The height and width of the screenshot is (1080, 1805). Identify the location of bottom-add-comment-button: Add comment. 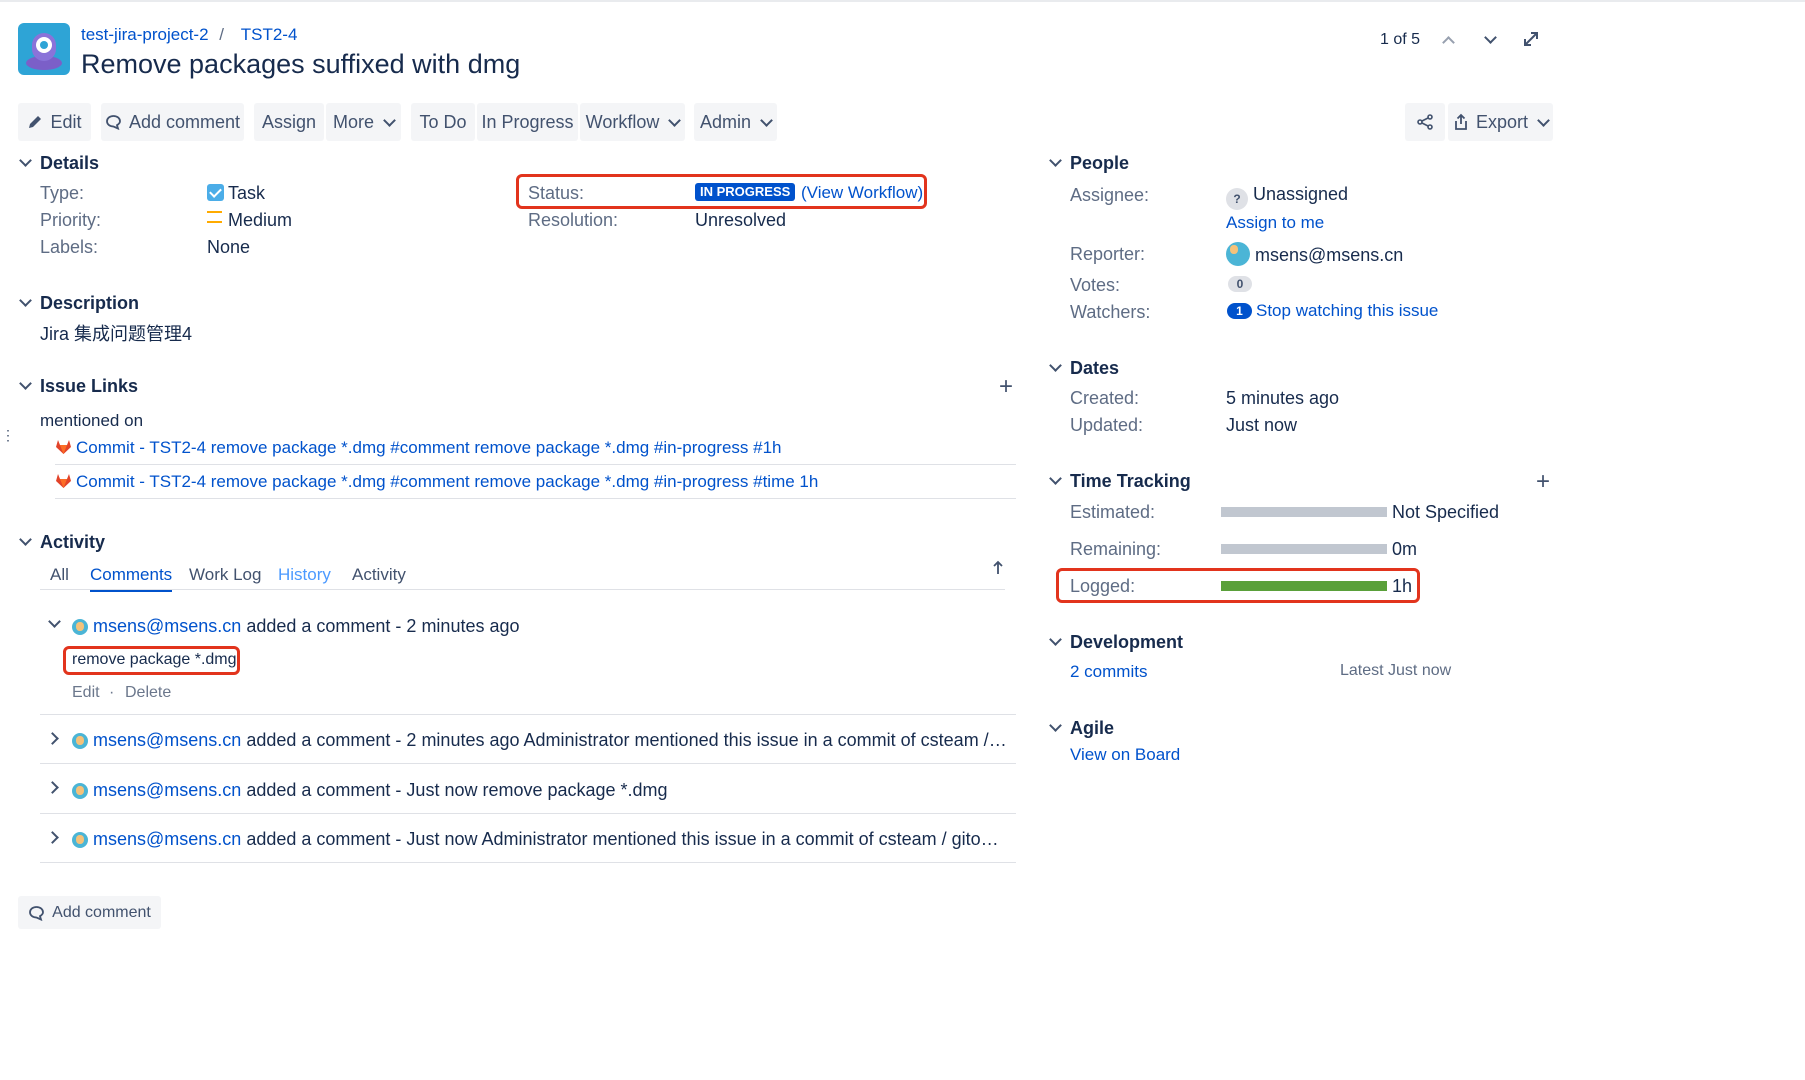
(89, 912).